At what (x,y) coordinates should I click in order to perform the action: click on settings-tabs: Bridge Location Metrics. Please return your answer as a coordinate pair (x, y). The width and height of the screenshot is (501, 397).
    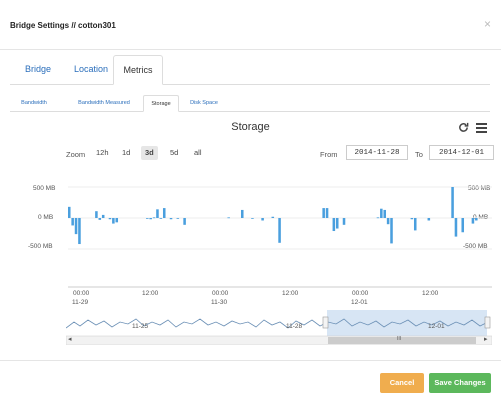
    Looking at the image, I should click on (250, 70).